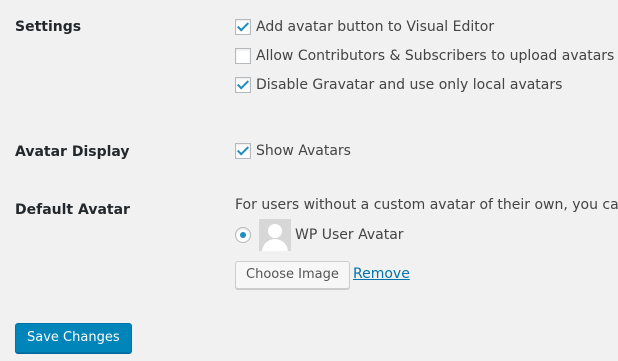 The height and width of the screenshot is (361, 618). I want to click on choose-image-button: Choose Image, so click(292, 275).